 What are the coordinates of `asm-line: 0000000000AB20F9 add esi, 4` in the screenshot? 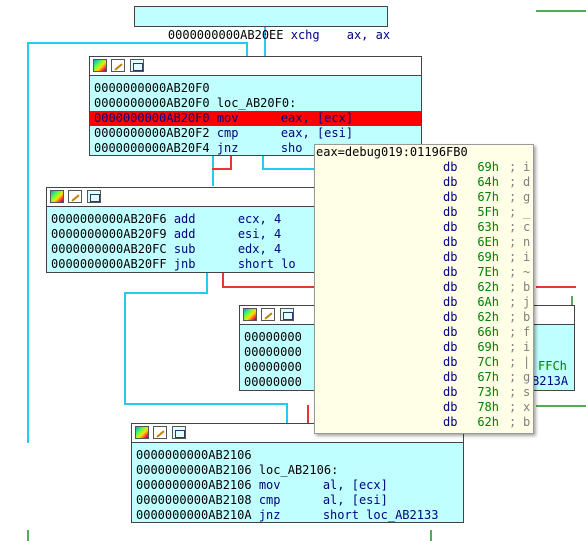 It's located at (181, 234).